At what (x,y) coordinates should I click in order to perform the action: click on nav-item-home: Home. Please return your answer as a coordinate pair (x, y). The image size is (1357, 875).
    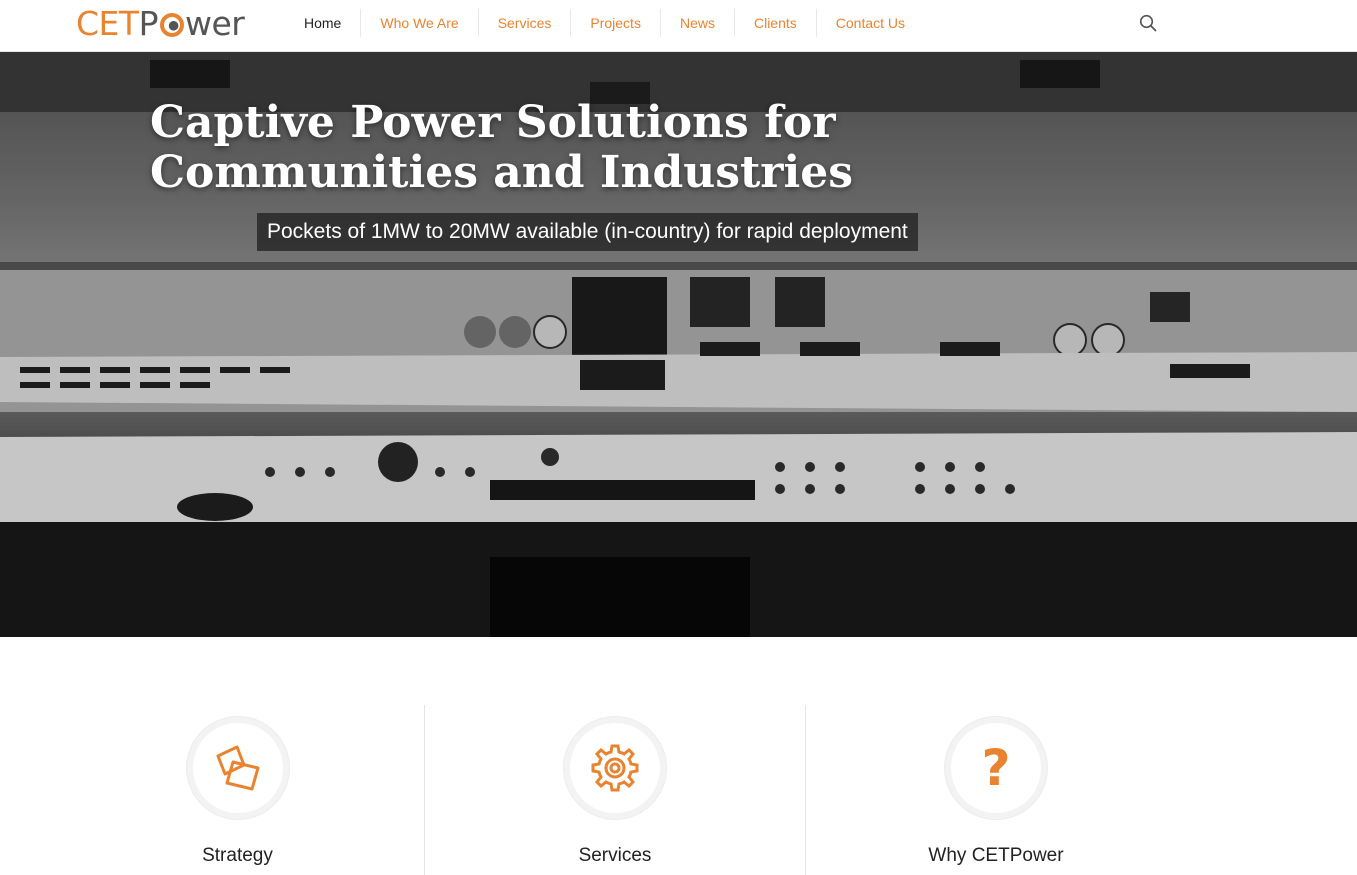
    Looking at the image, I should click on (322, 23).